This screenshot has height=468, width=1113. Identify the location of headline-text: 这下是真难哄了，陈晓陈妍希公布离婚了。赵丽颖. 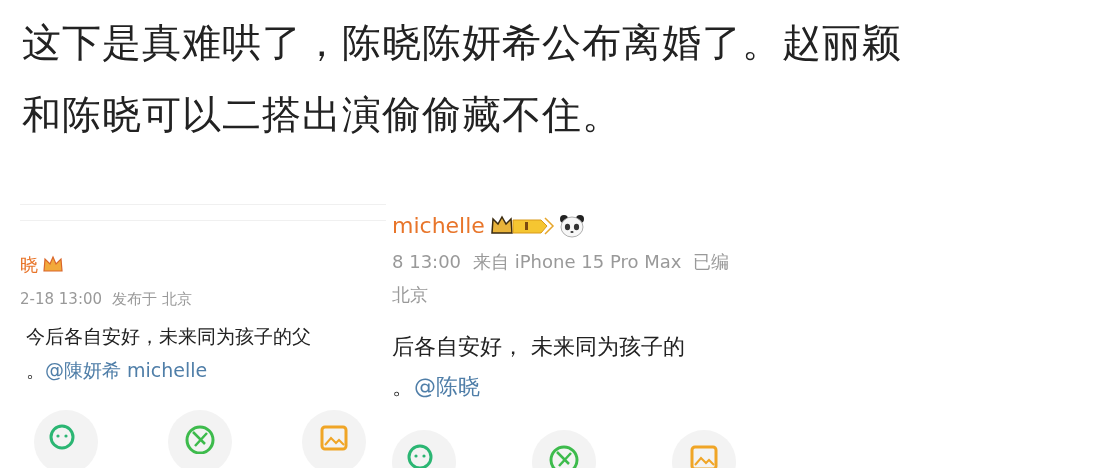
(462, 43).